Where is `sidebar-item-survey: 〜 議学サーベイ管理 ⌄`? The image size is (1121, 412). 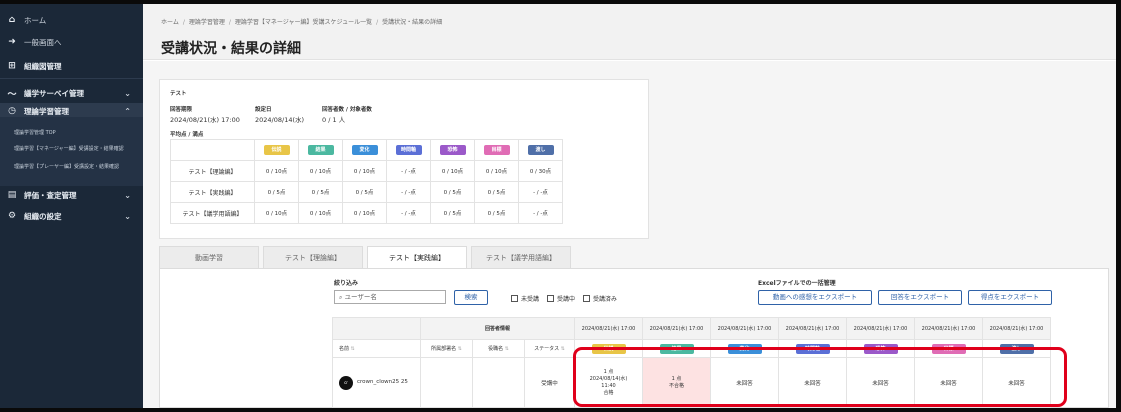
sidebar-item-survey: 〜 議学サーベイ管理 ⌄ is located at coordinates (71, 93).